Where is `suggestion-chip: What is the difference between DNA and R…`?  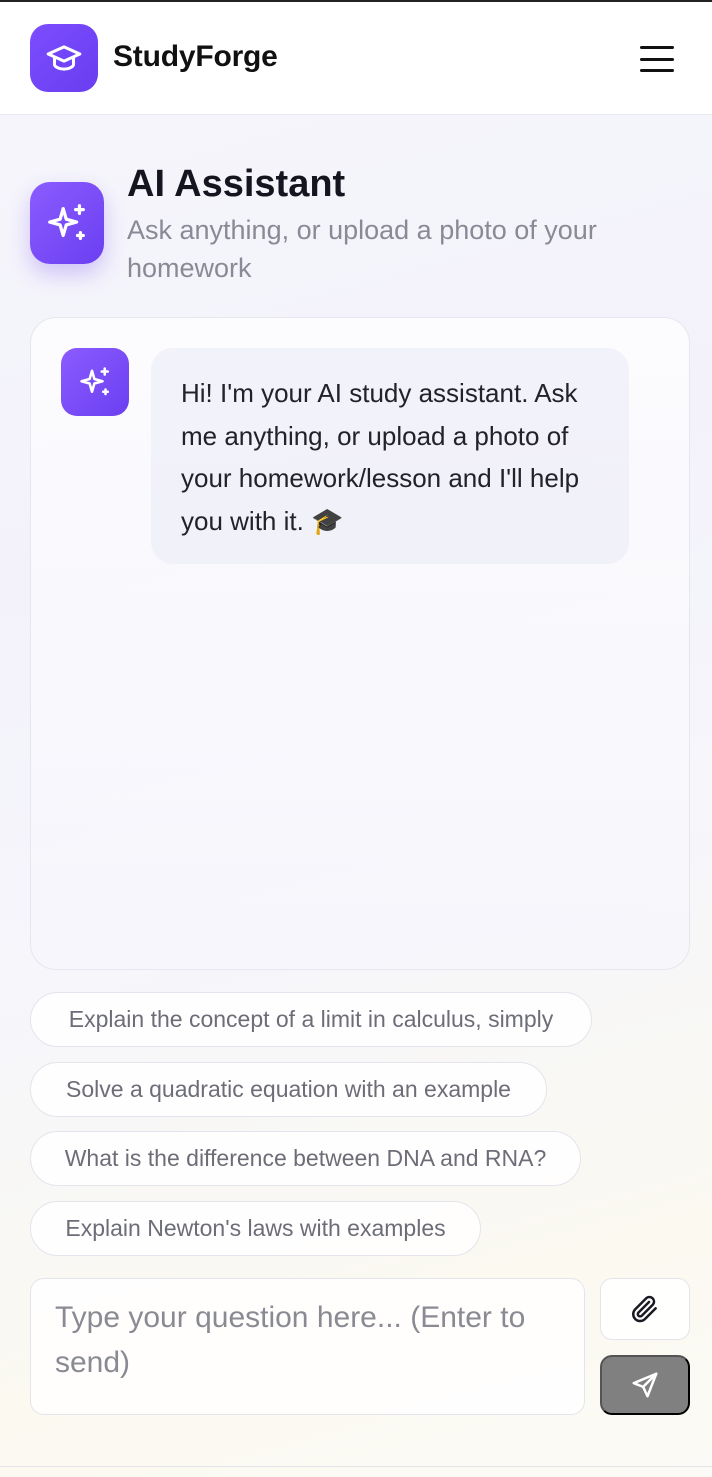
suggestion-chip: What is the difference between DNA and R… is located at coordinates (305, 1158).